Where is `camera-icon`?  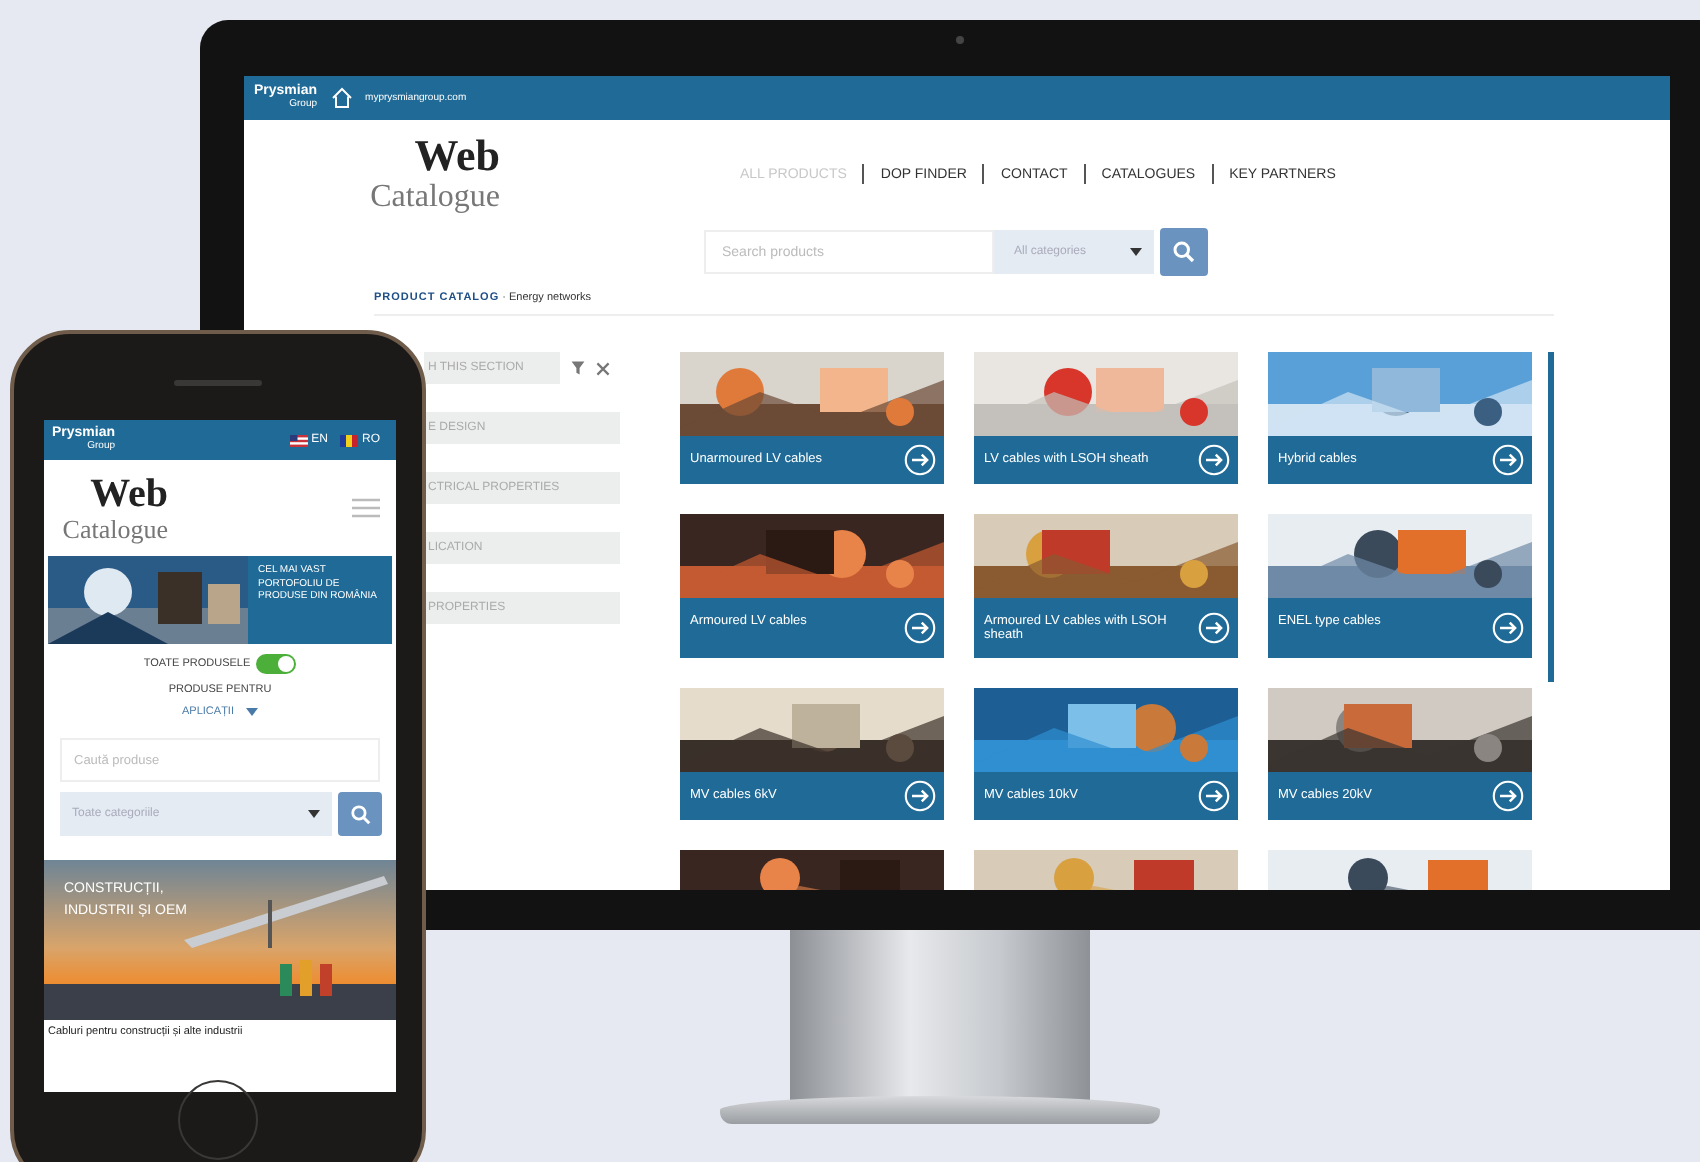 camera-icon is located at coordinates (960, 40).